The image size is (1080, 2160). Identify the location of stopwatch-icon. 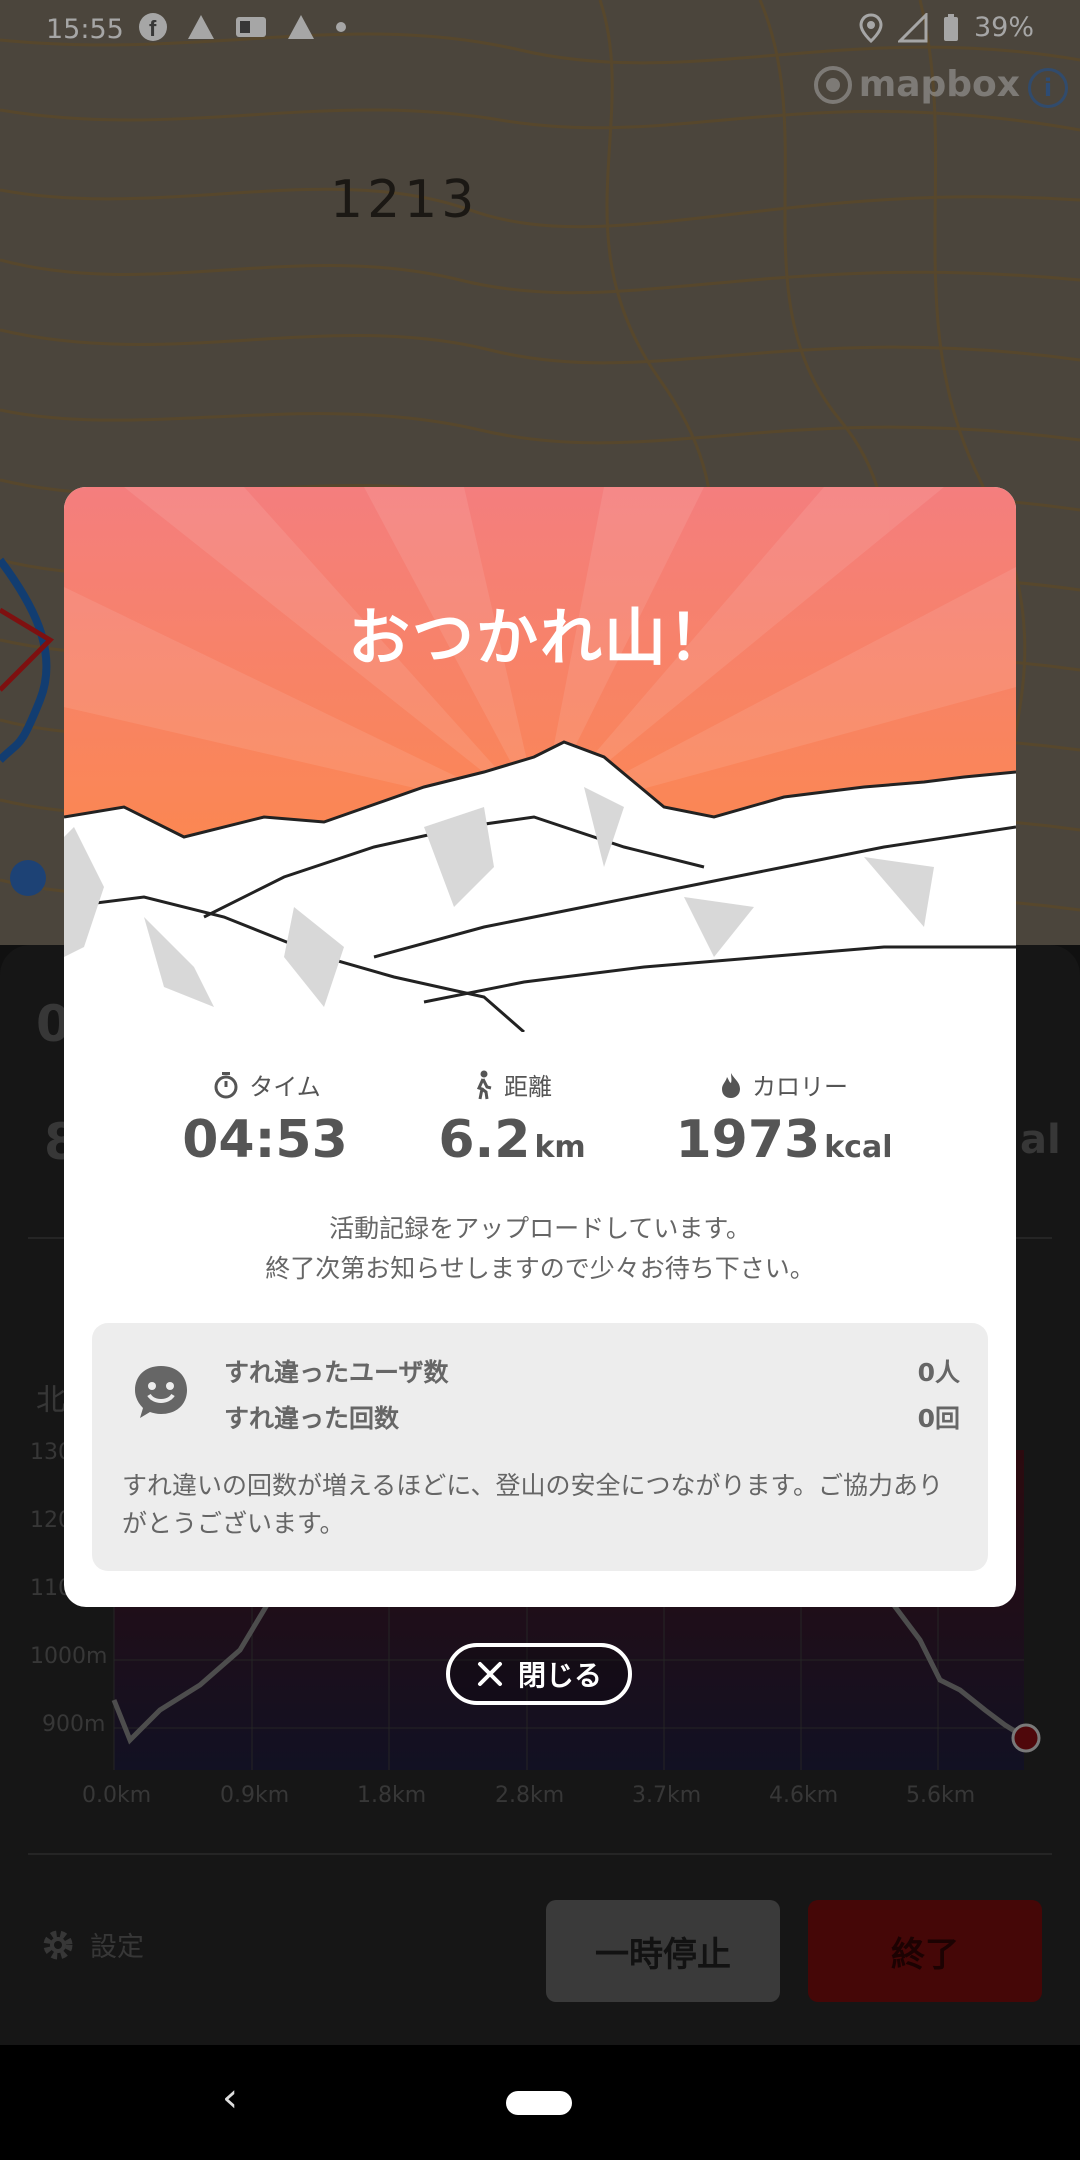
(226, 1084).